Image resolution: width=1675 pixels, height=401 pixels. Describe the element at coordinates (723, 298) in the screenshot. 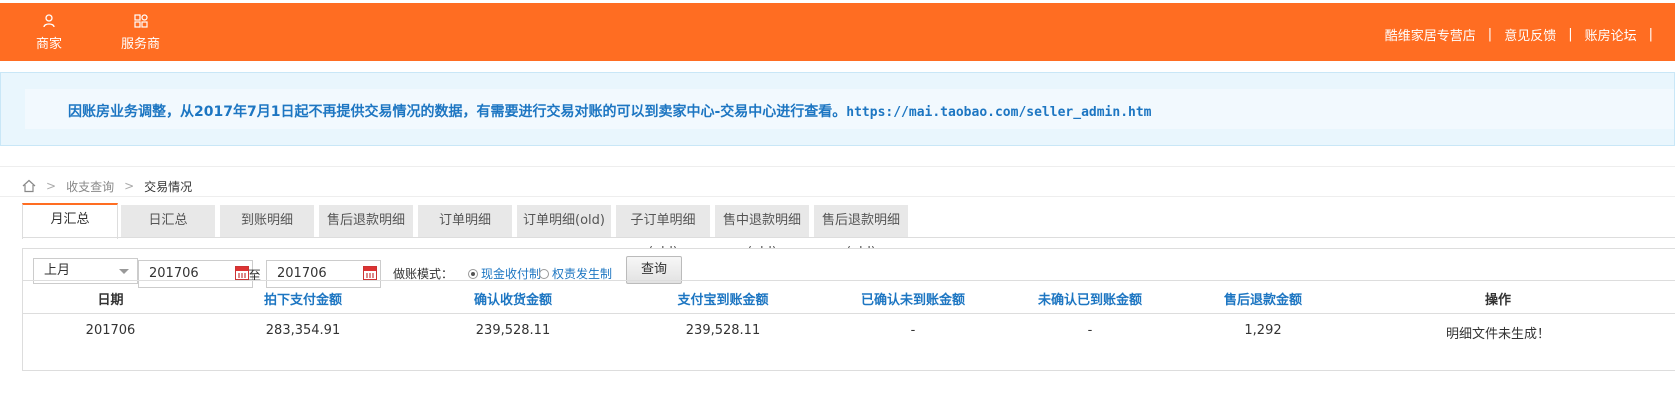

I see `col-header-alipay-arrival: 支付宝到账金额` at that location.